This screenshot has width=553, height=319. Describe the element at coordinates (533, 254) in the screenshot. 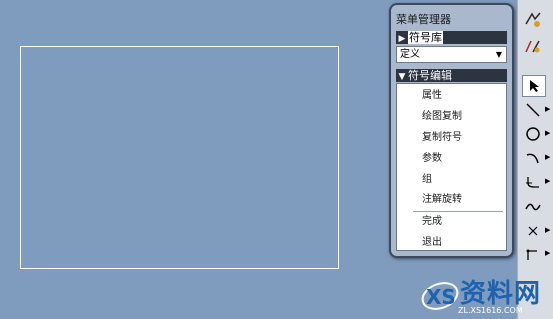

I see `coordinate-icon` at that location.